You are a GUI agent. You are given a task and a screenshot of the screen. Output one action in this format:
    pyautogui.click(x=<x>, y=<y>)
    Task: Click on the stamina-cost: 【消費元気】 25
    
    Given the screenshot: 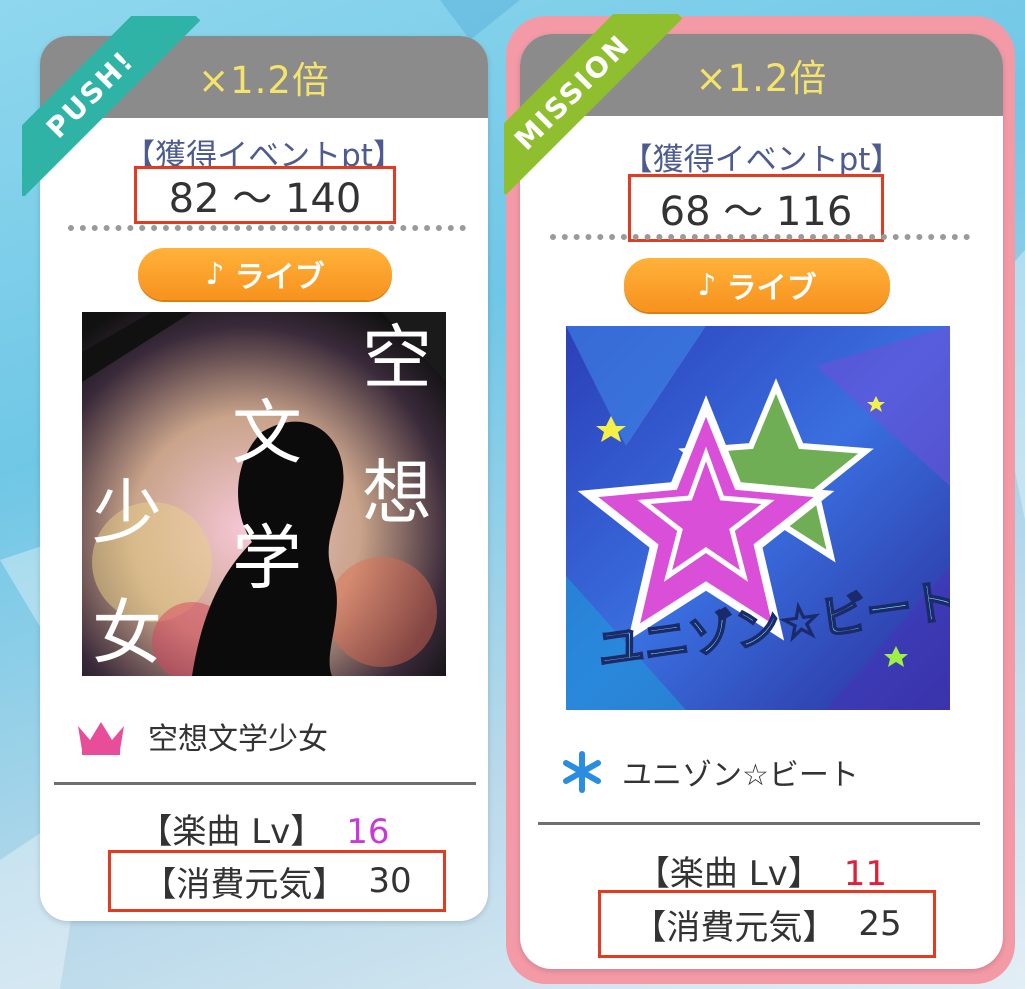 What is the action you would take?
    pyautogui.click(x=767, y=924)
    